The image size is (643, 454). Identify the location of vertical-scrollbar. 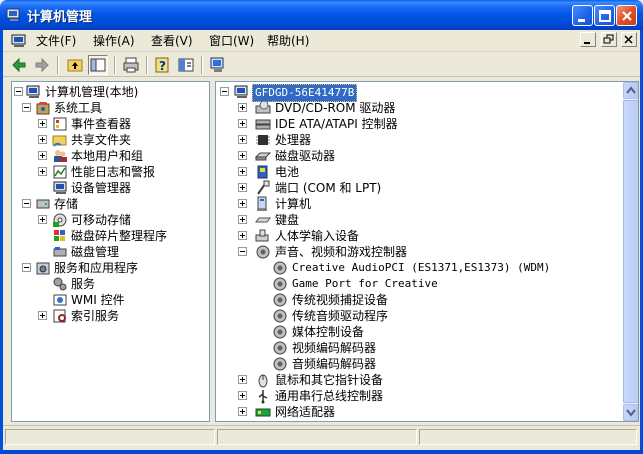
(630, 251).